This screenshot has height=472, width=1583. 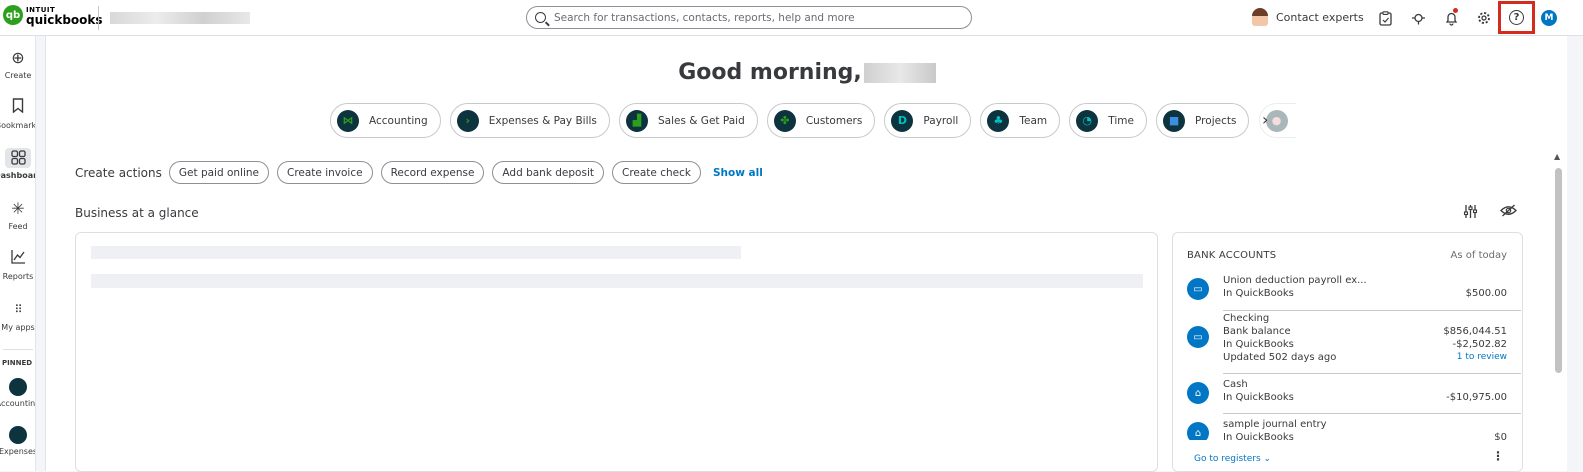 What do you see at coordinates (17, 164) in the screenshot?
I see `sidebar-item-dashboard: Dashboard` at bounding box center [17, 164].